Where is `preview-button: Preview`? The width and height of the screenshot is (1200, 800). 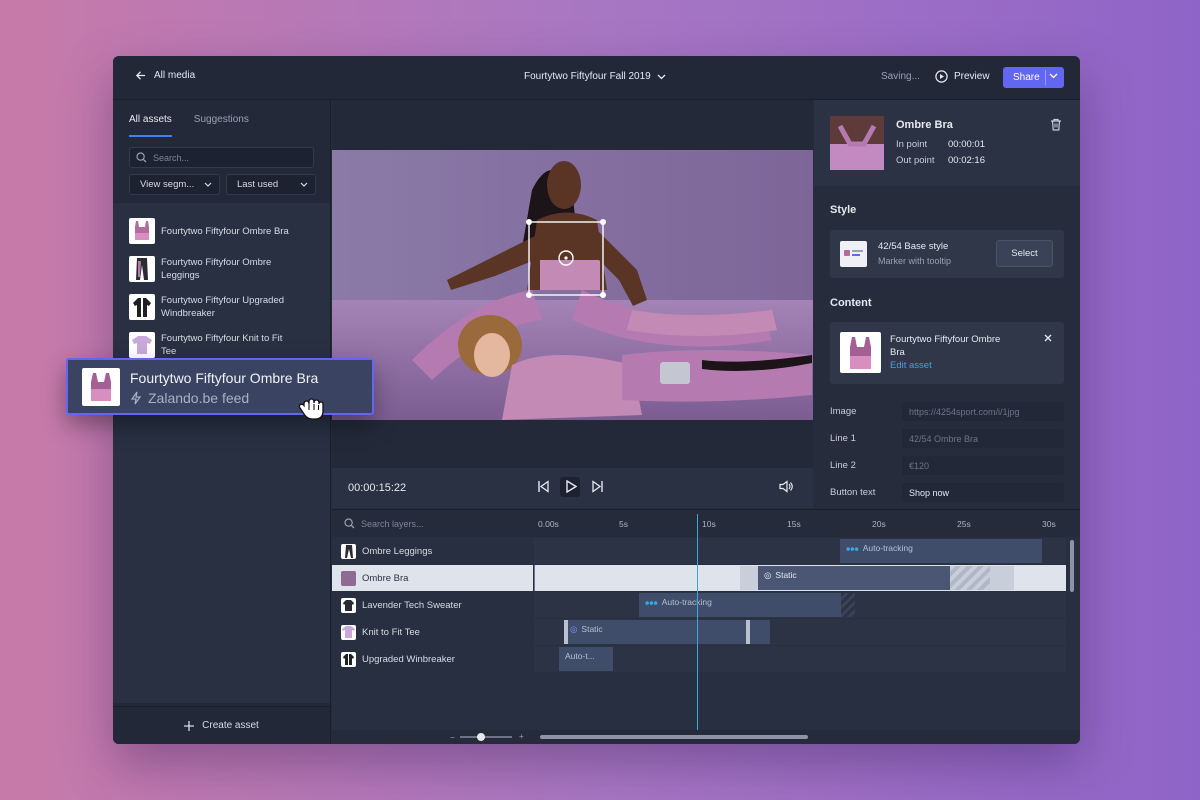
preview-button: Preview is located at coordinates (962, 76).